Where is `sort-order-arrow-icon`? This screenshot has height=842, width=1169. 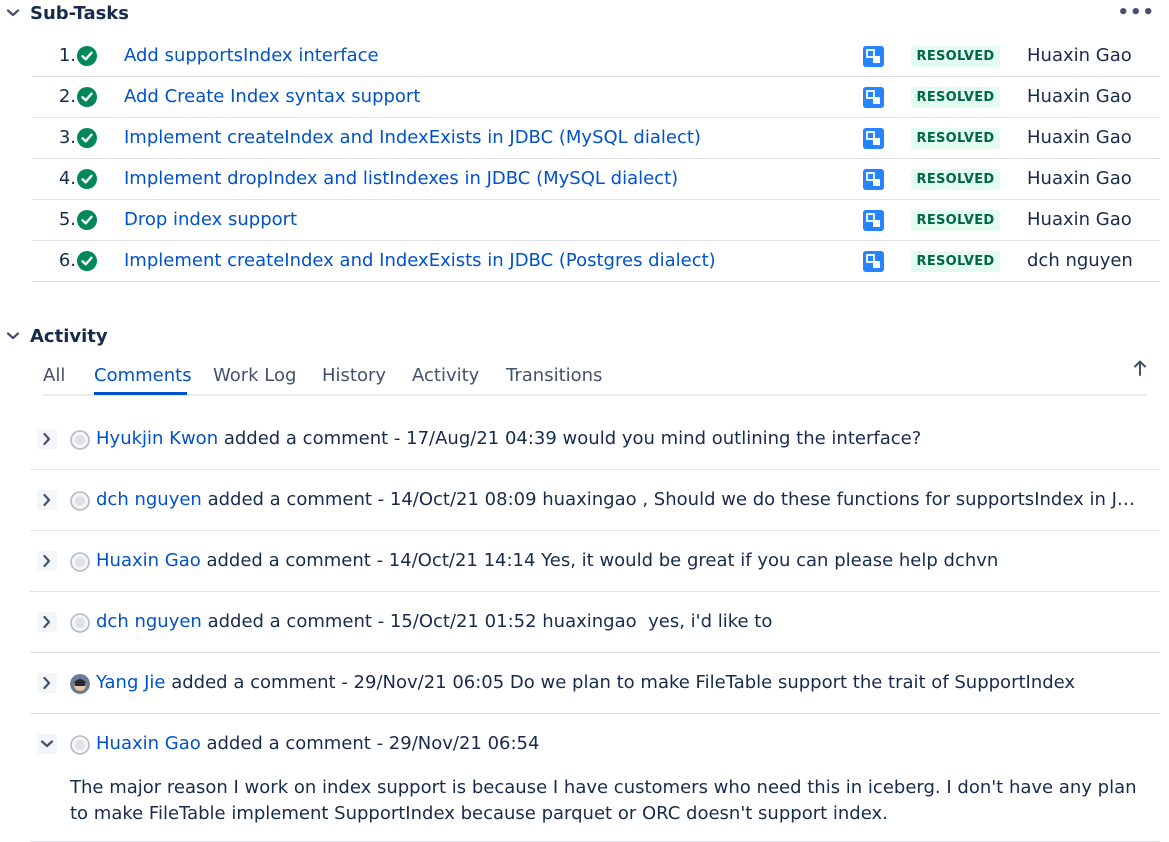 sort-order-arrow-icon is located at coordinates (1140, 368).